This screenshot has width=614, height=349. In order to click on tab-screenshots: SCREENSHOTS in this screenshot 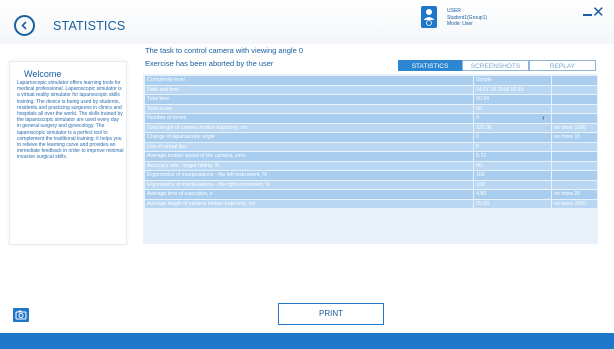, I will do `click(495, 65)`.